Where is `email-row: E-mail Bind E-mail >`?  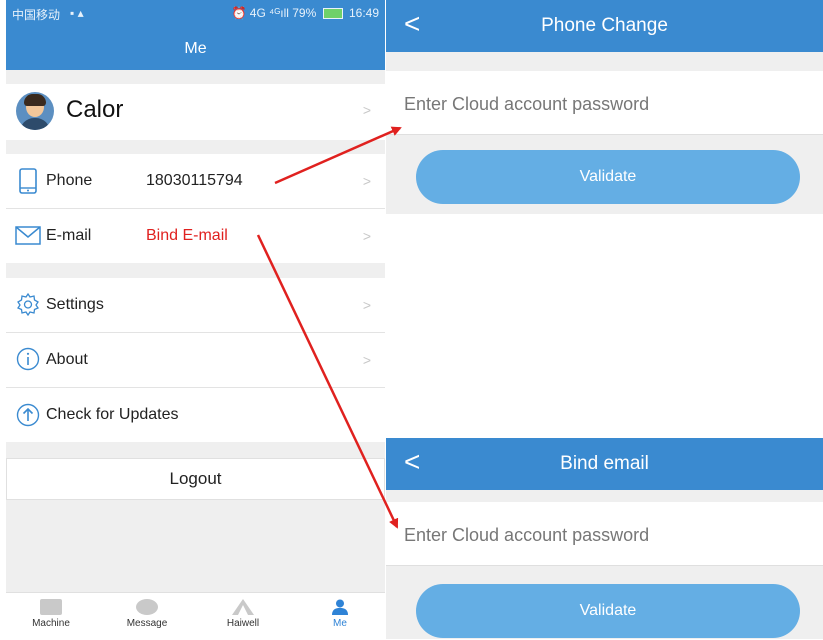
email-row: E-mail Bind E-mail > is located at coordinates (195, 236).